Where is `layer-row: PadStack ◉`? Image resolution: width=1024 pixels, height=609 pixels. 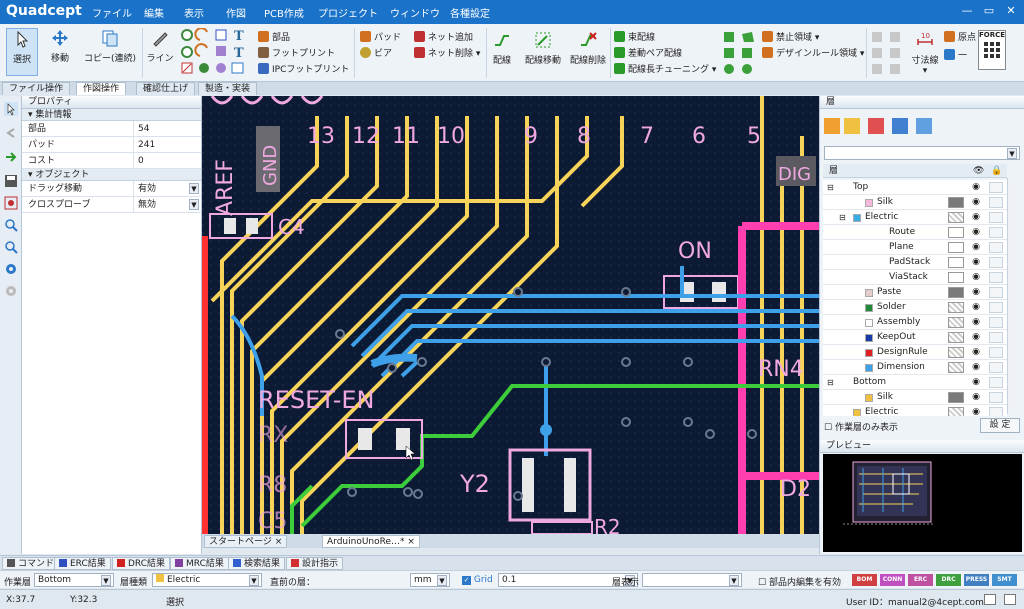 layer-row: PadStack ◉ is located at coordinates (915, 262).